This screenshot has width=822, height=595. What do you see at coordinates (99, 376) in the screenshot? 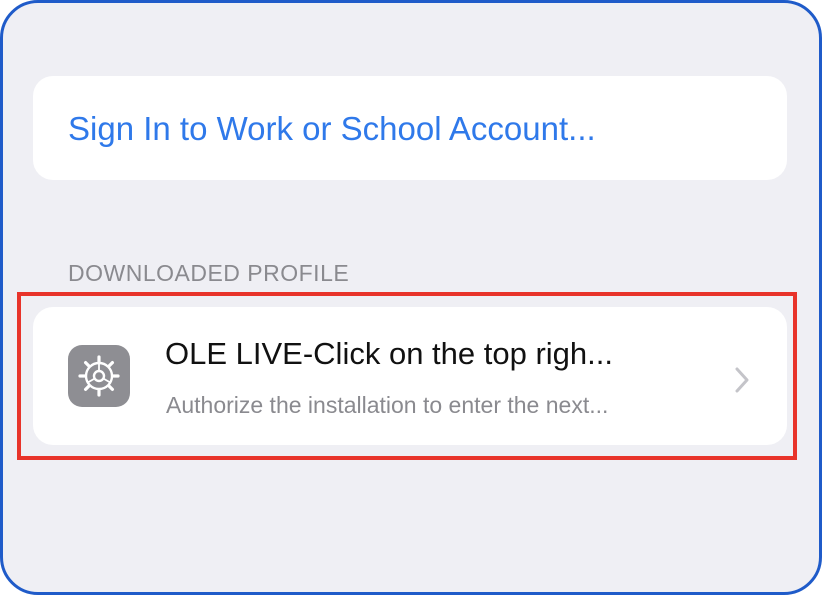
I see `settings-gear-icon` at bounding box center [99, 376].